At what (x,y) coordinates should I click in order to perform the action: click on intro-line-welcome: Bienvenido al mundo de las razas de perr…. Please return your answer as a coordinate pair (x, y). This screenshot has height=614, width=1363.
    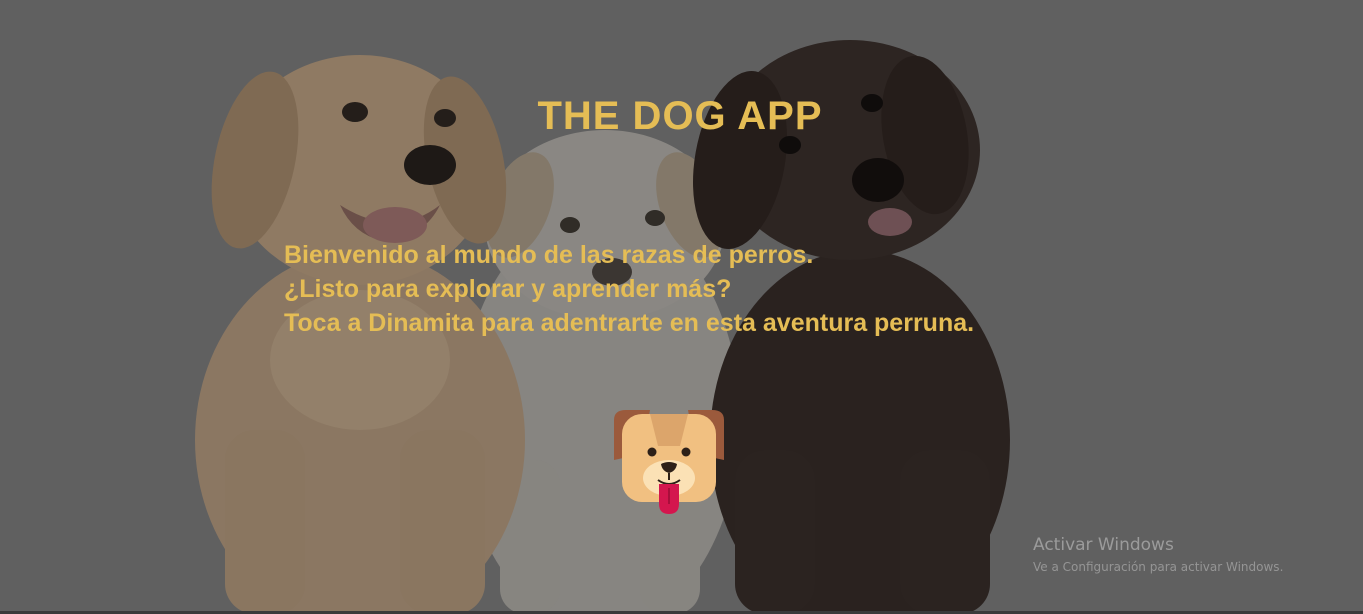
    Looking at the image, I should click on (549, 255).